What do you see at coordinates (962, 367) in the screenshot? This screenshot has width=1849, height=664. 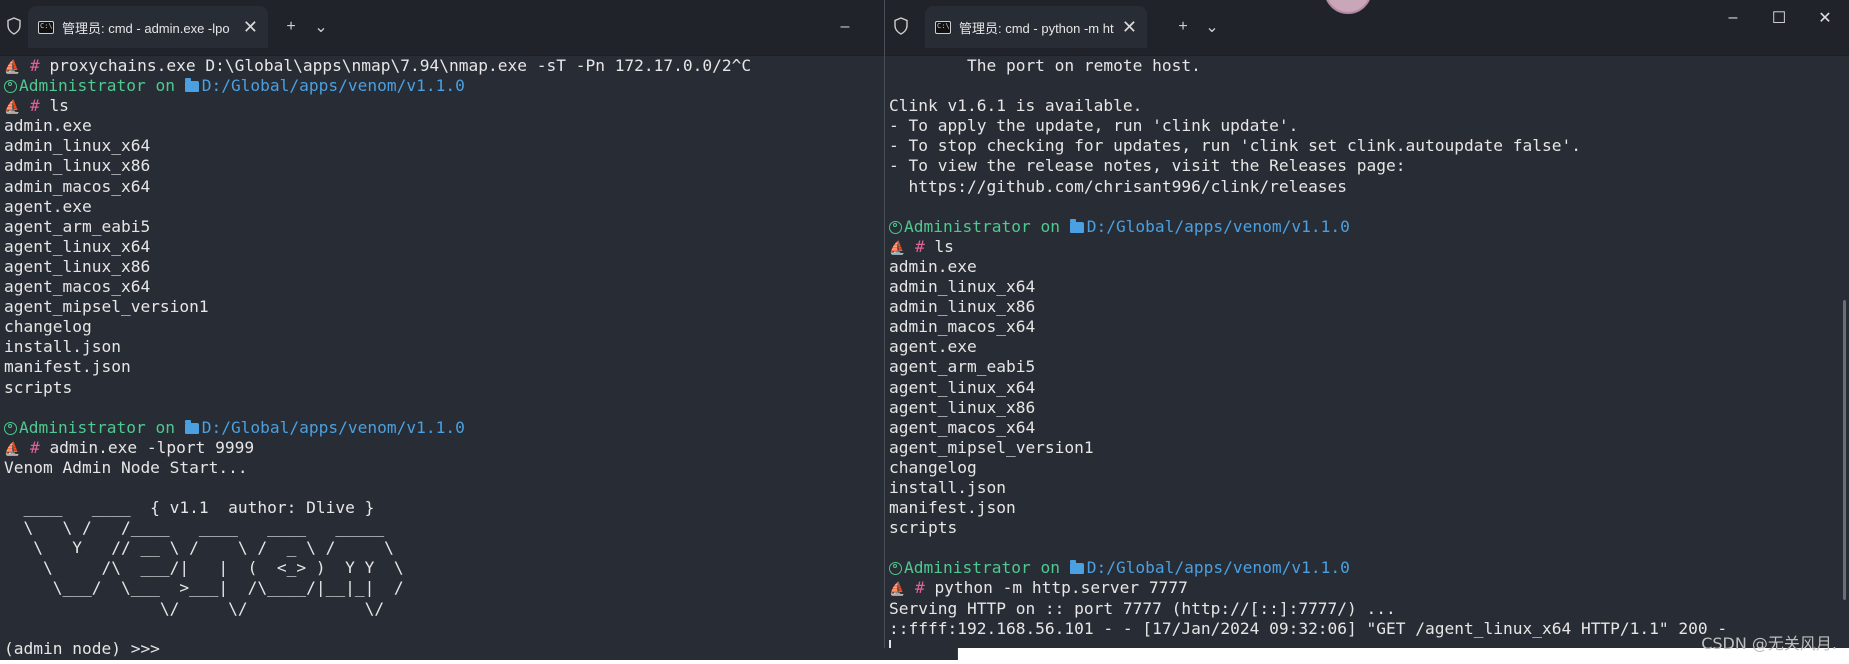 I see `output-text: agent_arm_eabi5` at bounding box center [962, 367].